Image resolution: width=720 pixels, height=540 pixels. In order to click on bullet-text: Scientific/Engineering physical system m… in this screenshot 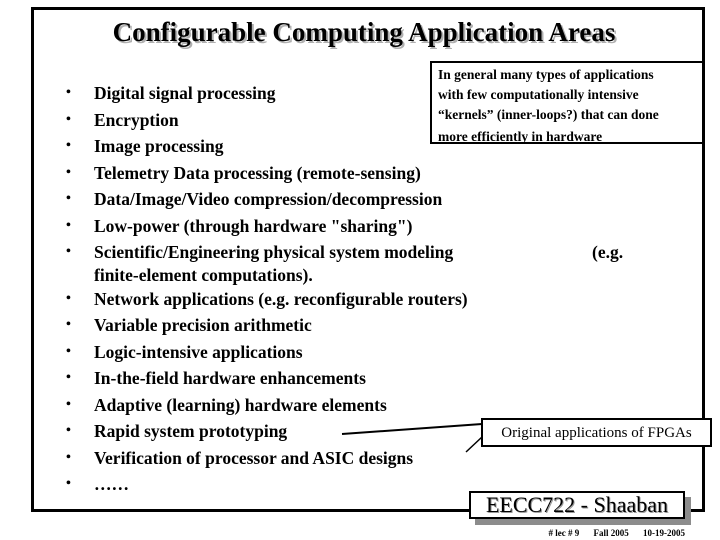, I will do `click(274, 252)`.